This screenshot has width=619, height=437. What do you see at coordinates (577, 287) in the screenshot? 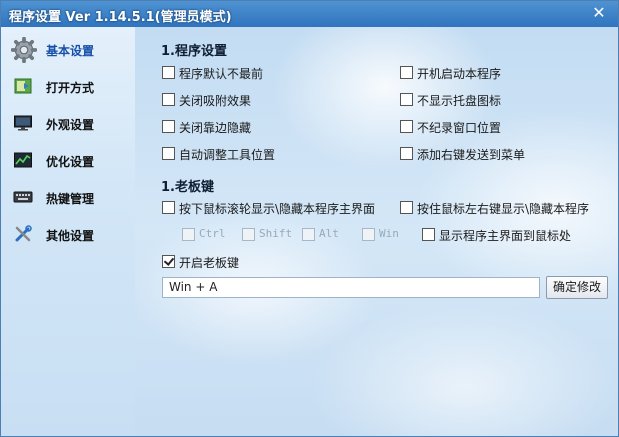
I see `confirm-change-button: 确定修改` at bounding box center [577, 287].